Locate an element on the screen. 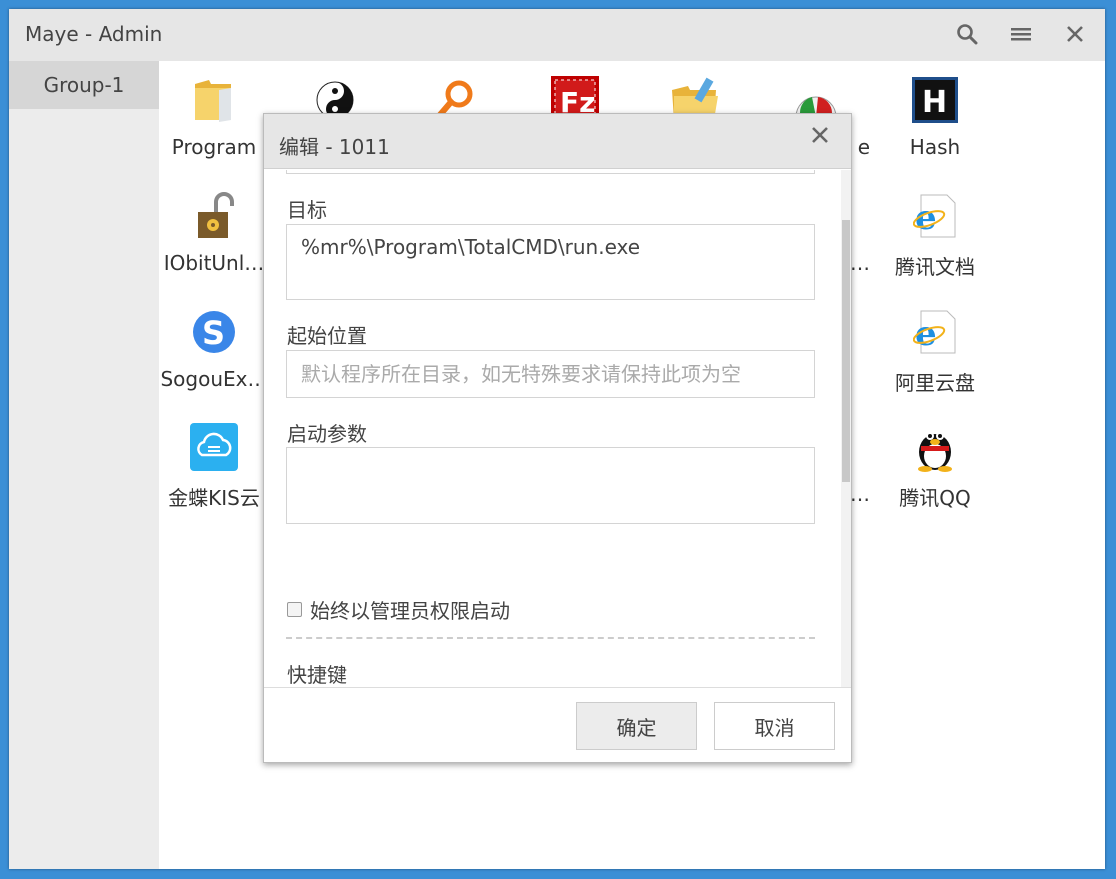 This screenshot has height=879, width=1116. hash-app-icon: H is located at coordinates (935, 100).